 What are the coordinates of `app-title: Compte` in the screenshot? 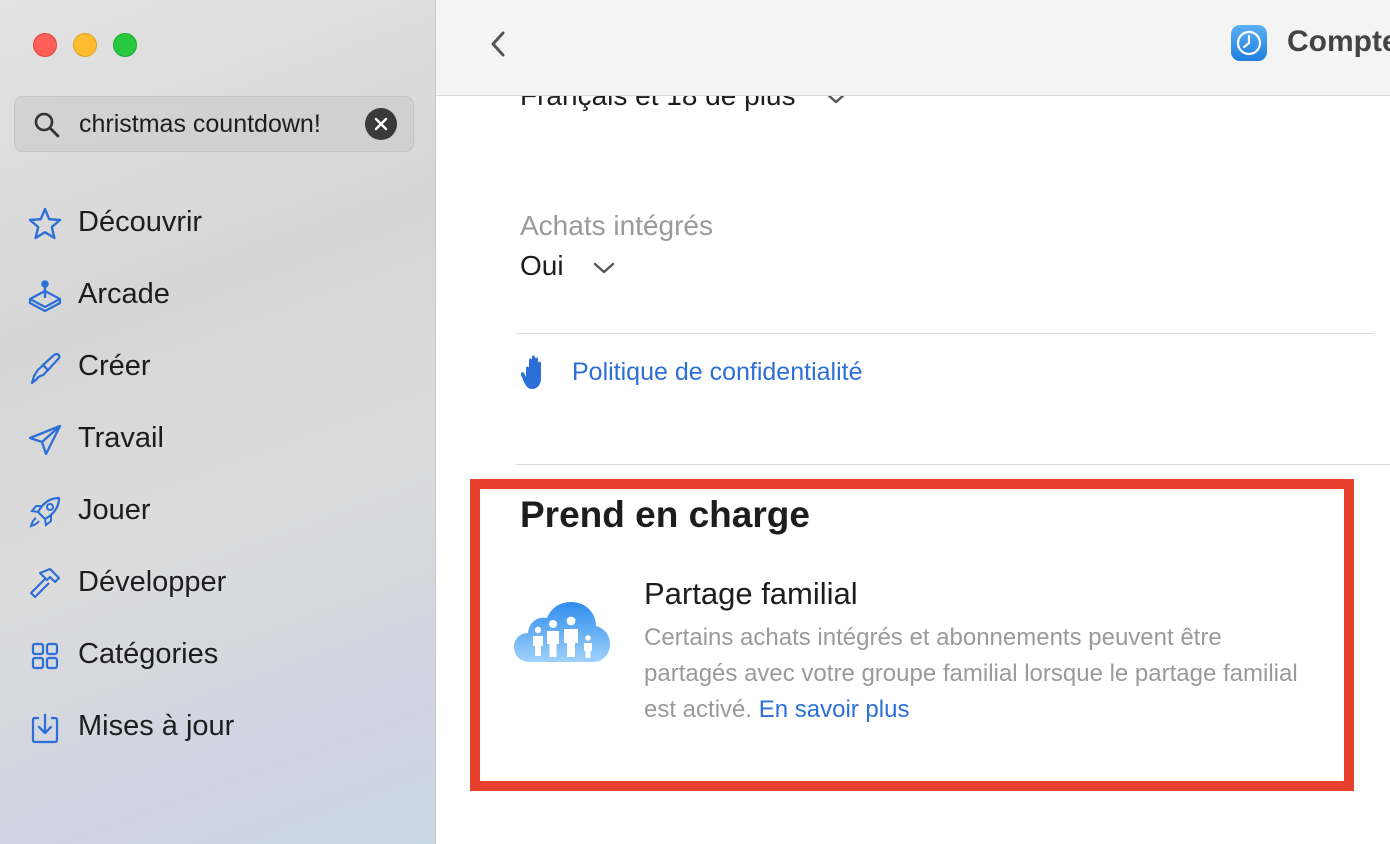 It's located at (1338, 41).